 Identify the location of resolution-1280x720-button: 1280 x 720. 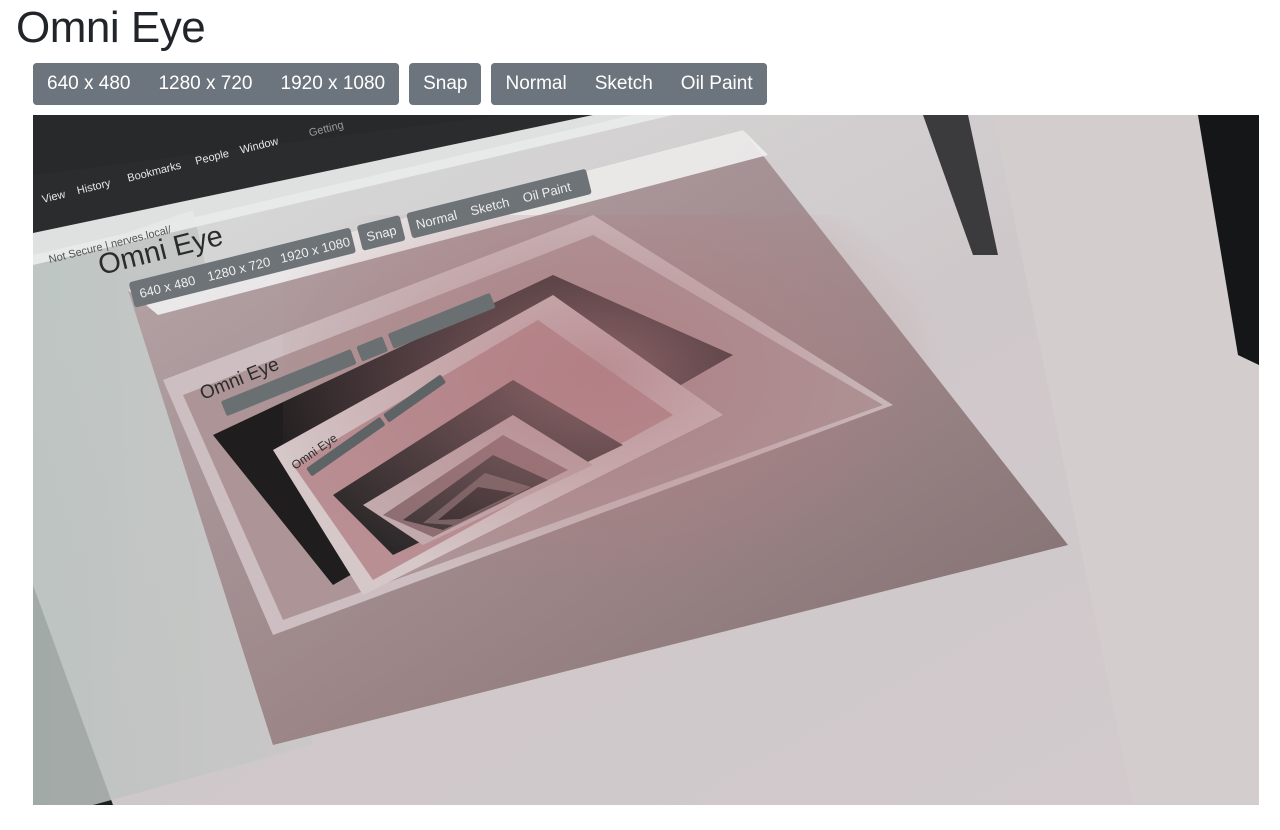
(205, 84).